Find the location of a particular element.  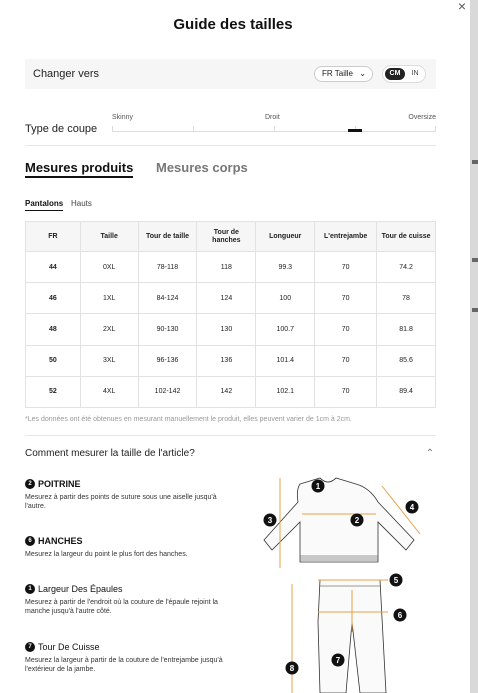

table-cell: 78-118 is located at coordinates (167, 267).